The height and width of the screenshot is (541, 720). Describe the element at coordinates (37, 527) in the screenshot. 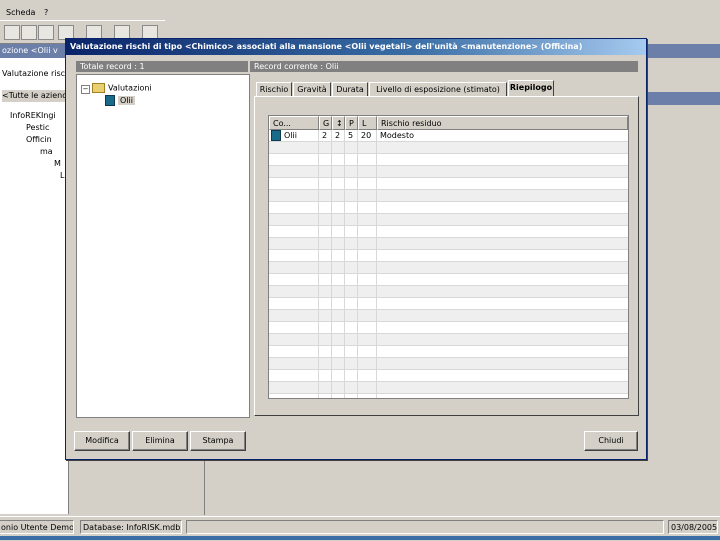

I see `status-user: onio Utente Demo` at that location.